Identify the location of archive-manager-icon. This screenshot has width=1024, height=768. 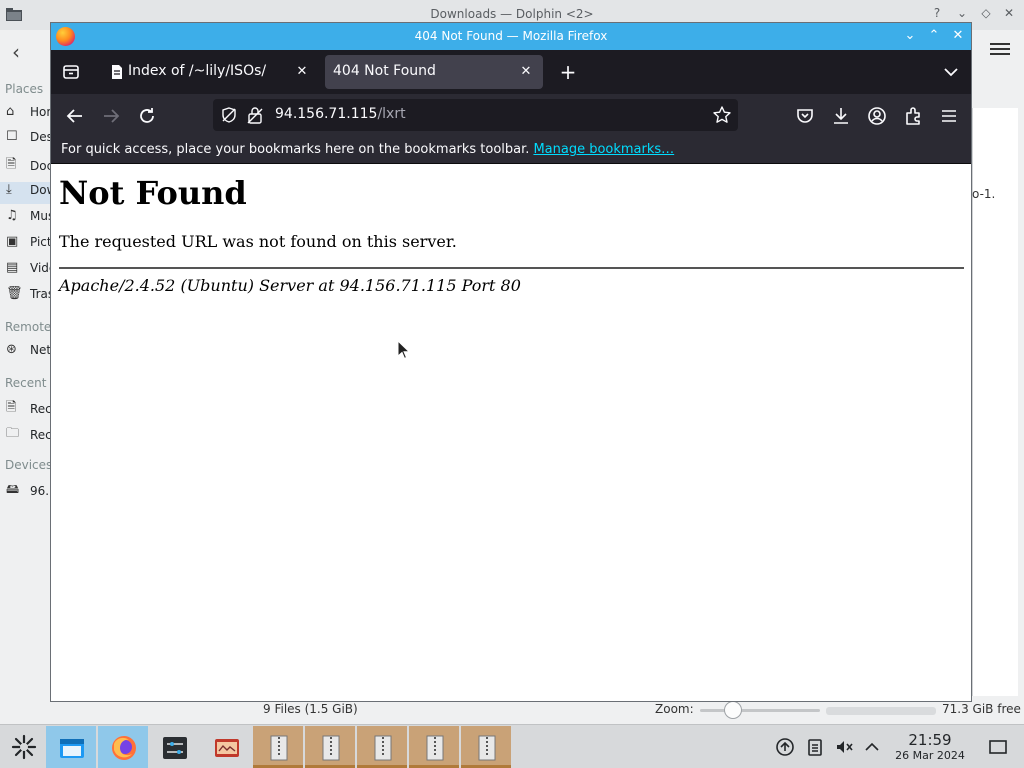
(227, 748).